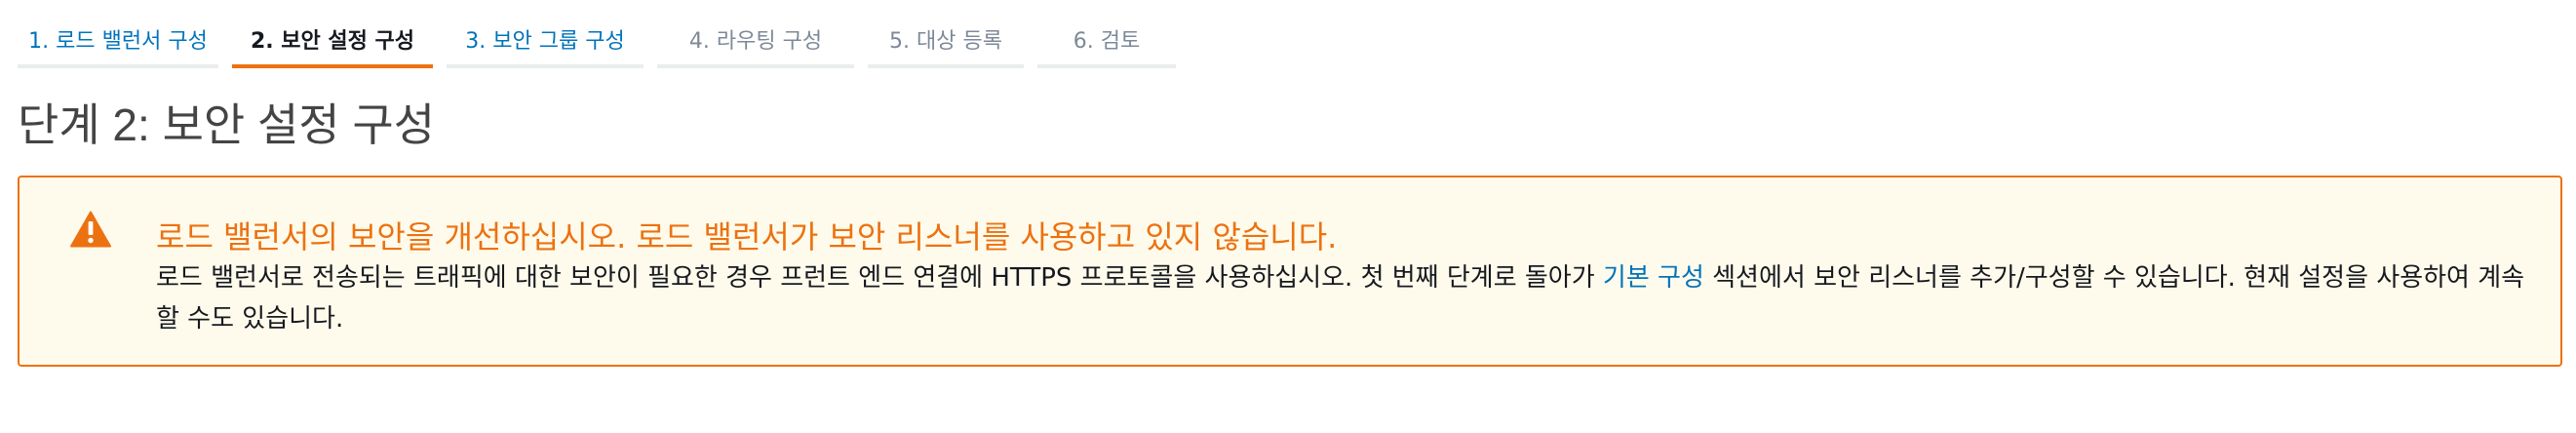 The height and width of the screenshot is (433, 2576). What do you see at coordinates (1653, 278) in the screenshot?
I see `basic-configuration-link: 기본 구성` at bounding box center [1653, 278].